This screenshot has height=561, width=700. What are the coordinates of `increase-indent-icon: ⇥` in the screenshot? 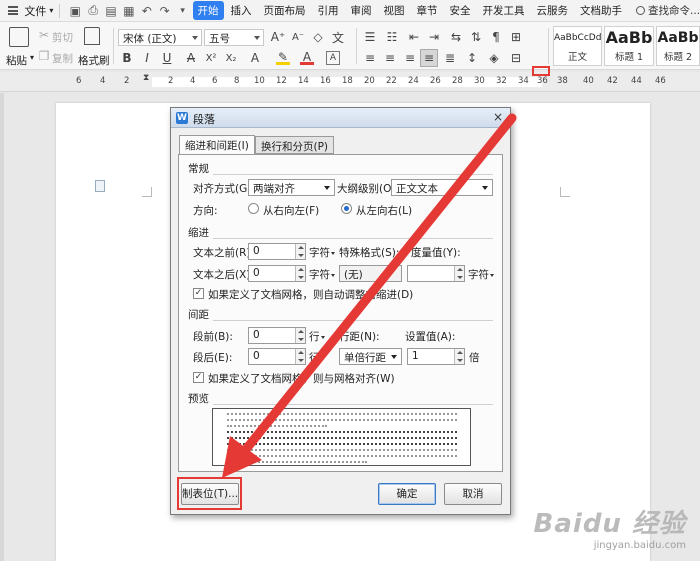 It's located at (434, 37).